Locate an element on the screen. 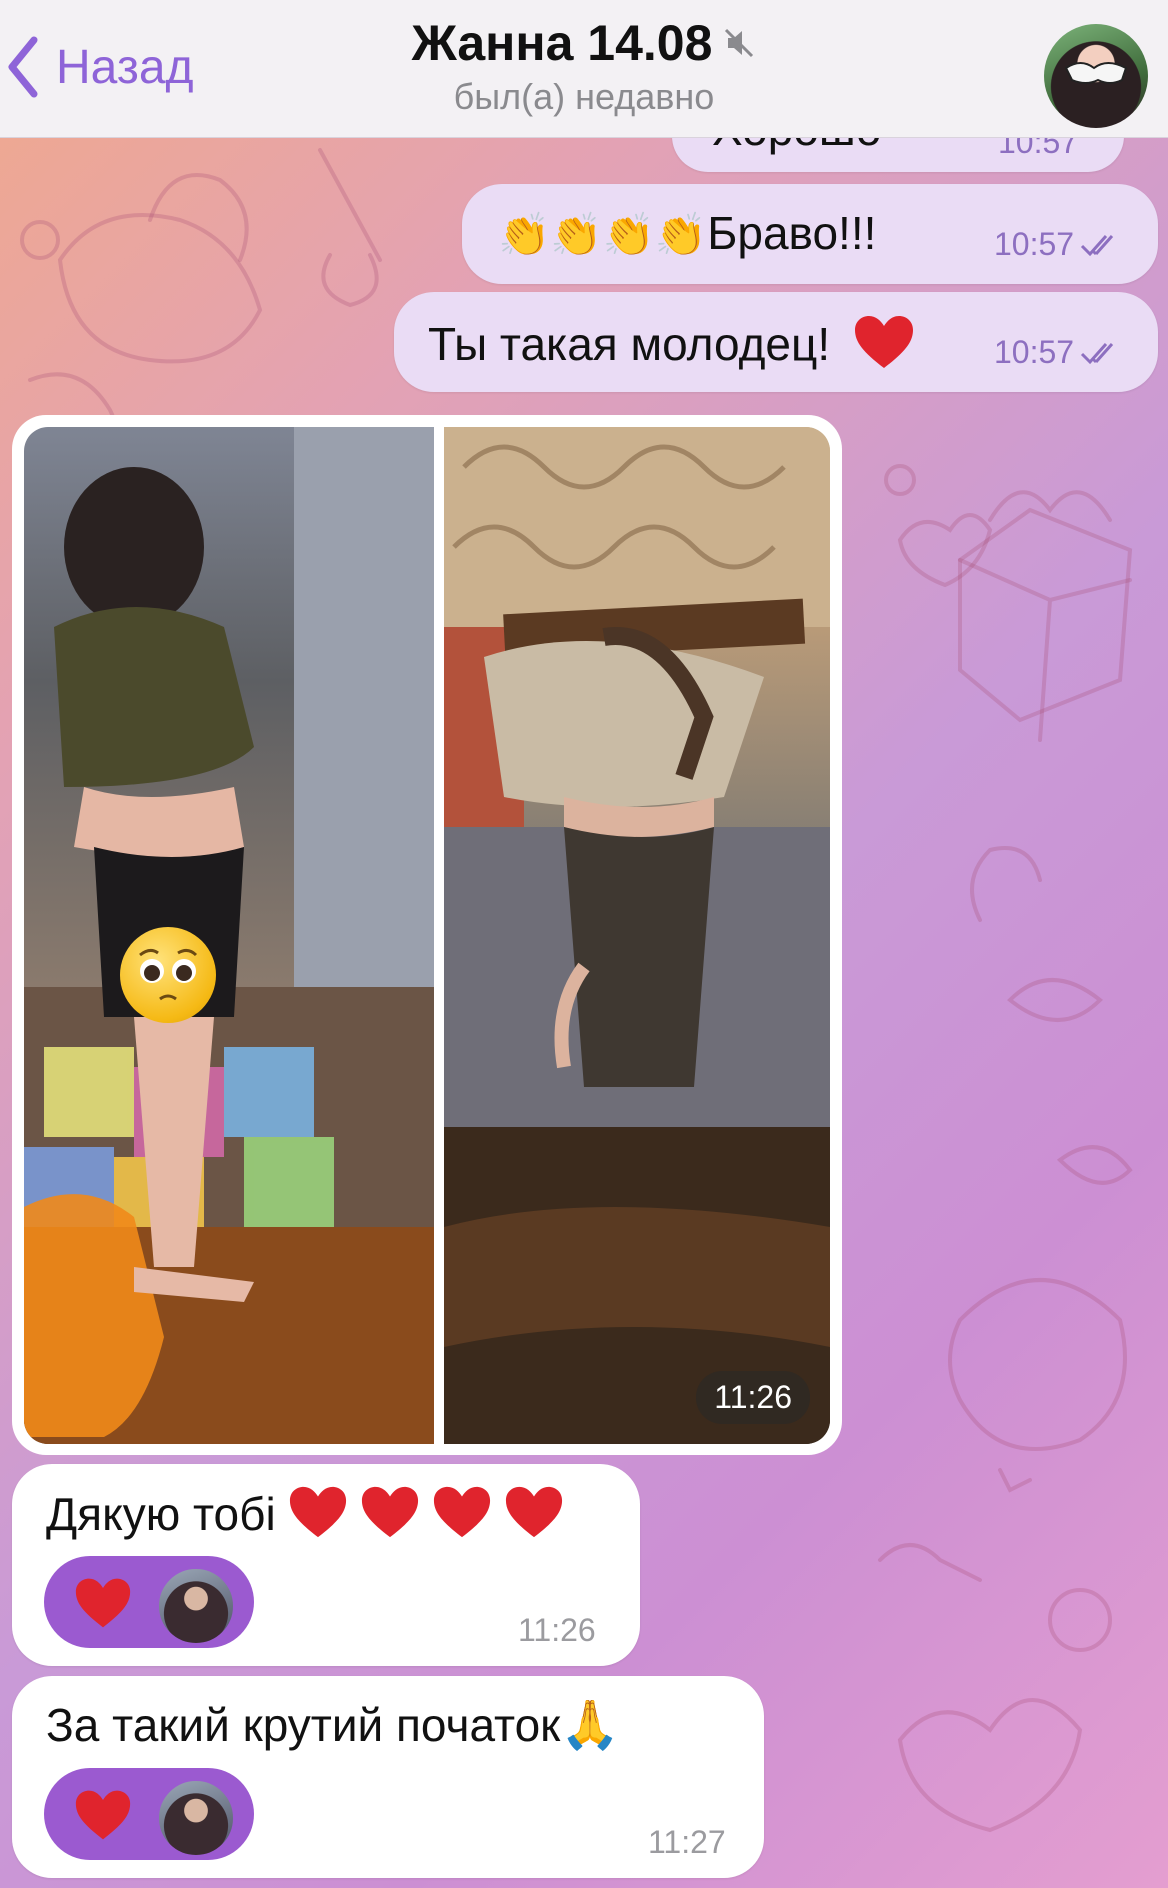  message-time: 11:27 is located at coordinates (687, 1842).